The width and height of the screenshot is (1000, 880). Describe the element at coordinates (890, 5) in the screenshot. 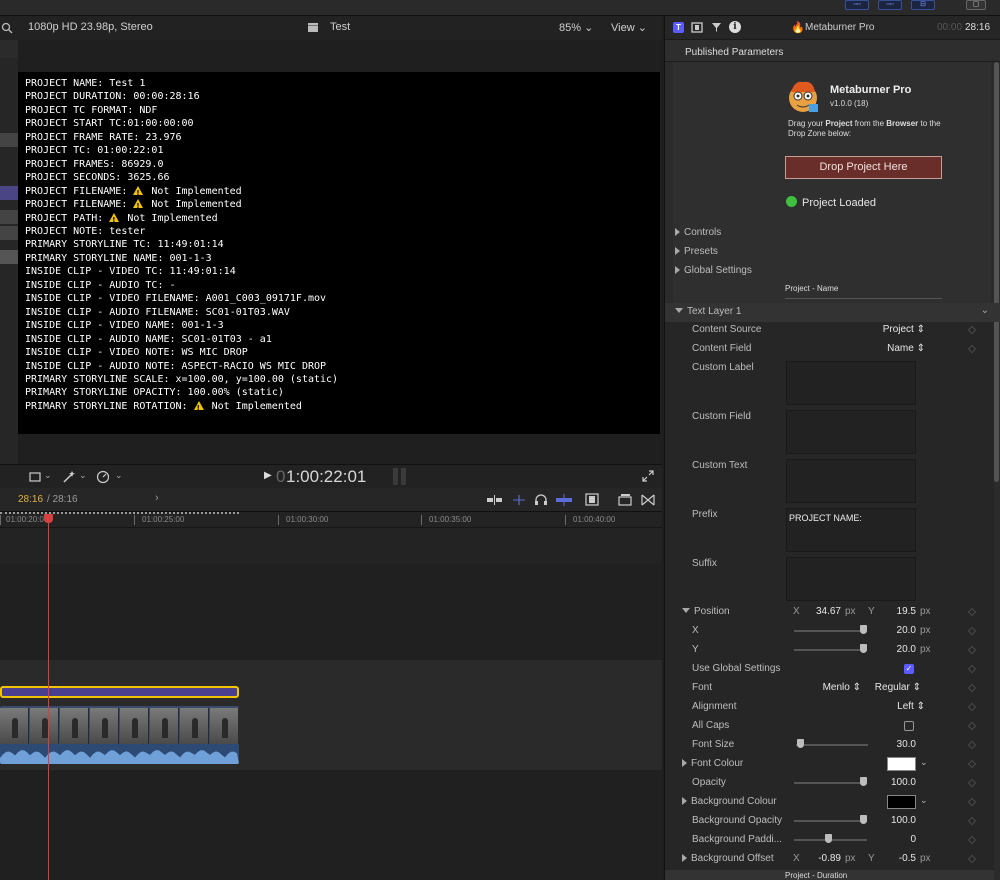

I see `layout-button-2: ▫▫▫` at that location.